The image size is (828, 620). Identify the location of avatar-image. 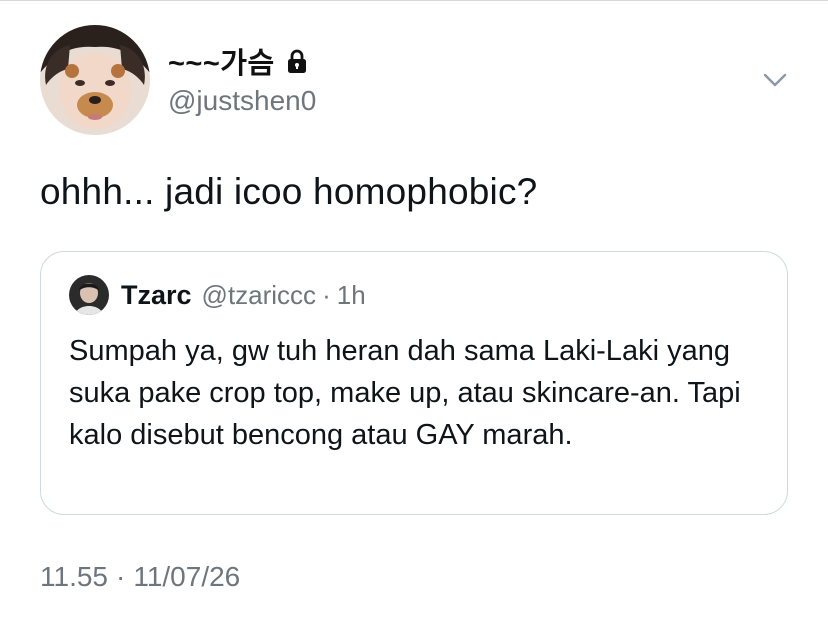
(95, 80).